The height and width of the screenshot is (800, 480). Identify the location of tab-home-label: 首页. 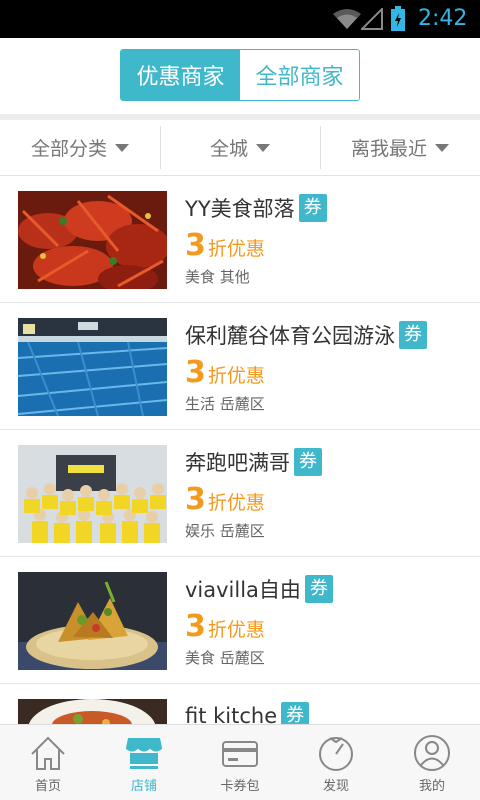
(47, 786).